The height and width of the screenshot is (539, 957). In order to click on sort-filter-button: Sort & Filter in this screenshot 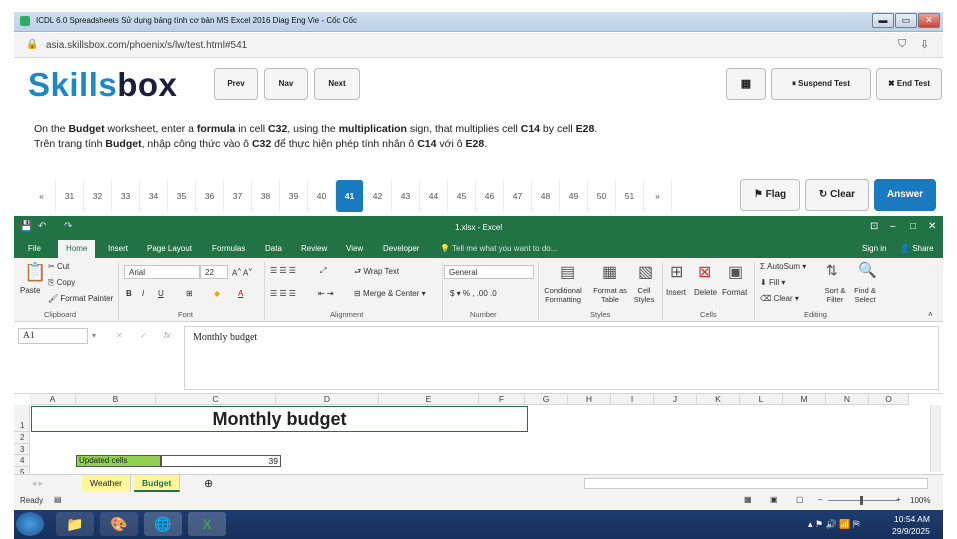, I will do `click(835, 295)`.